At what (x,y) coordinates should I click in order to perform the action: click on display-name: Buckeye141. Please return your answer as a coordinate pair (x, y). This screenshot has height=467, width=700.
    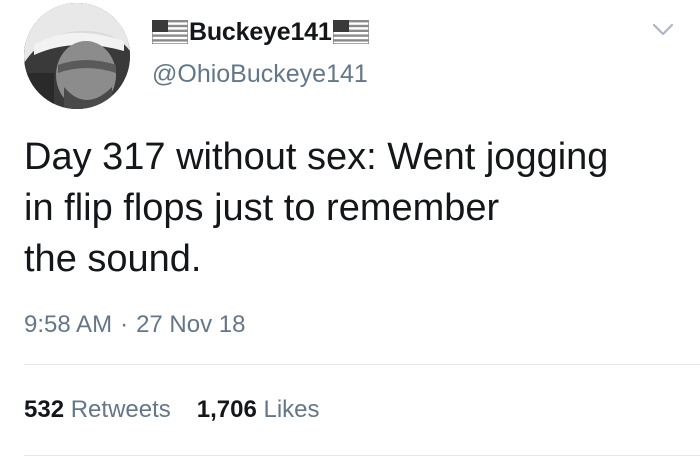
    Looking at the image, I should click on (260, 32).